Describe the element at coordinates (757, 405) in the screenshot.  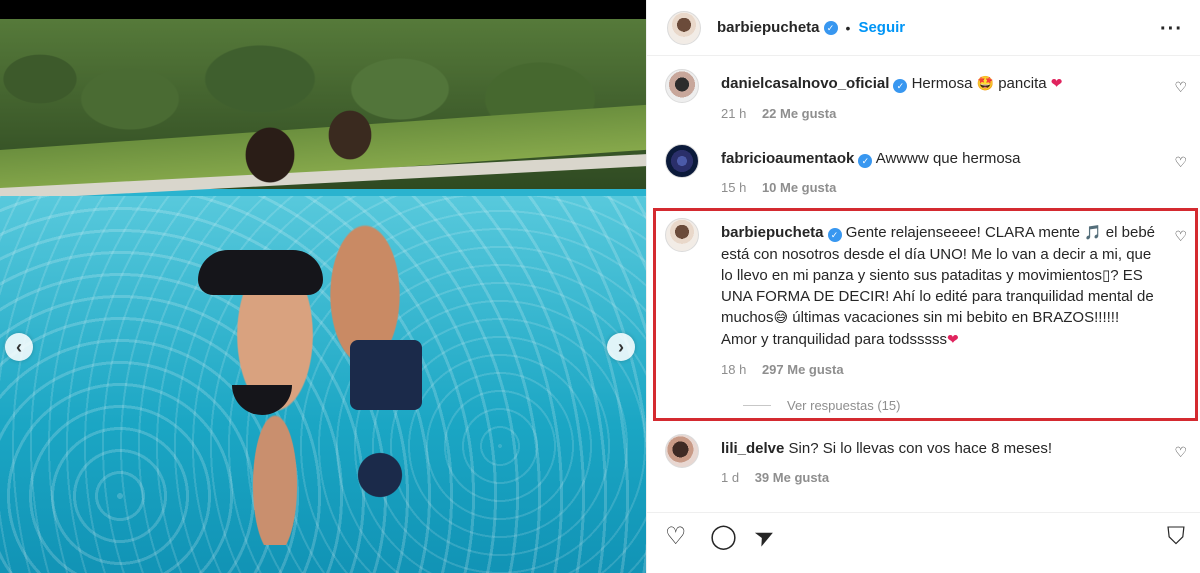
I see `replies-divider-line` at that location.